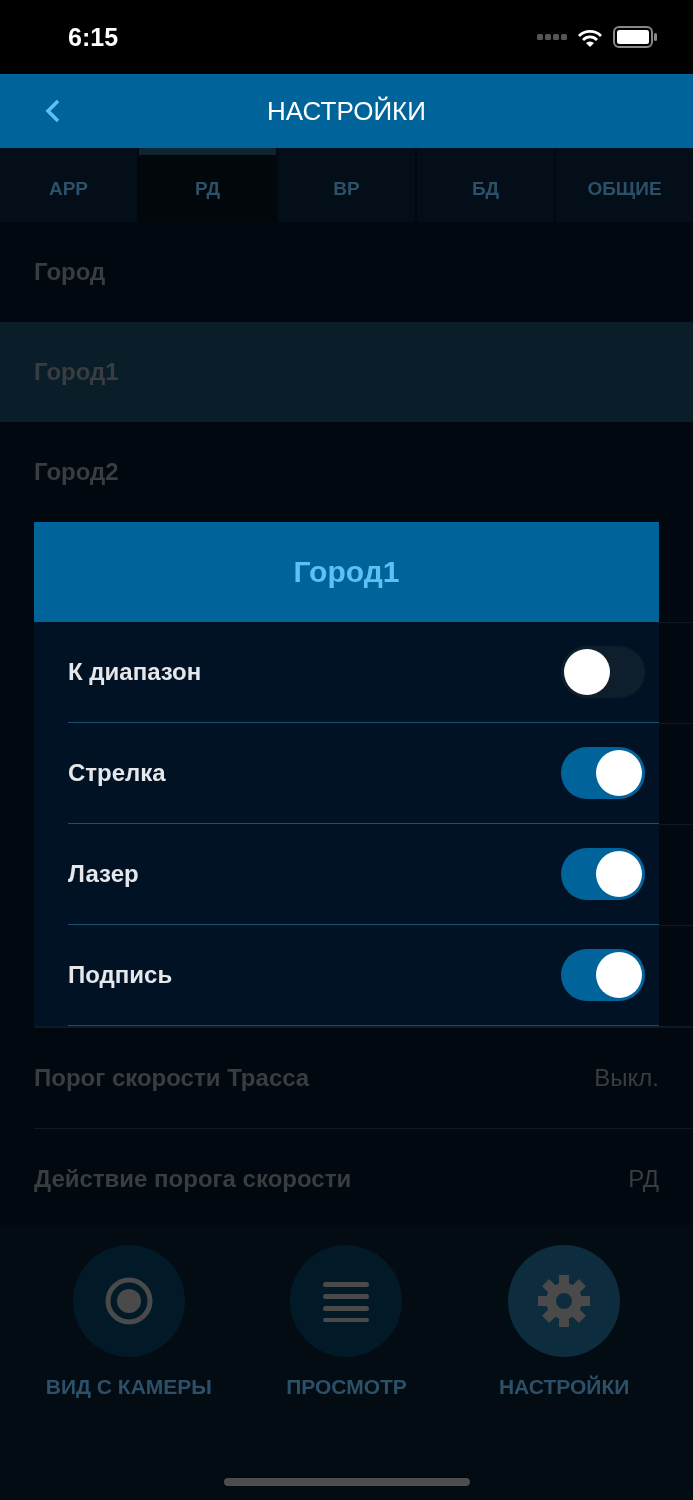 This screenshot has width=693, height=1500. What do you see at coordinates (590, 37) in the screenshot?
I see `wifi-icon` at bounding box center [590, 37].